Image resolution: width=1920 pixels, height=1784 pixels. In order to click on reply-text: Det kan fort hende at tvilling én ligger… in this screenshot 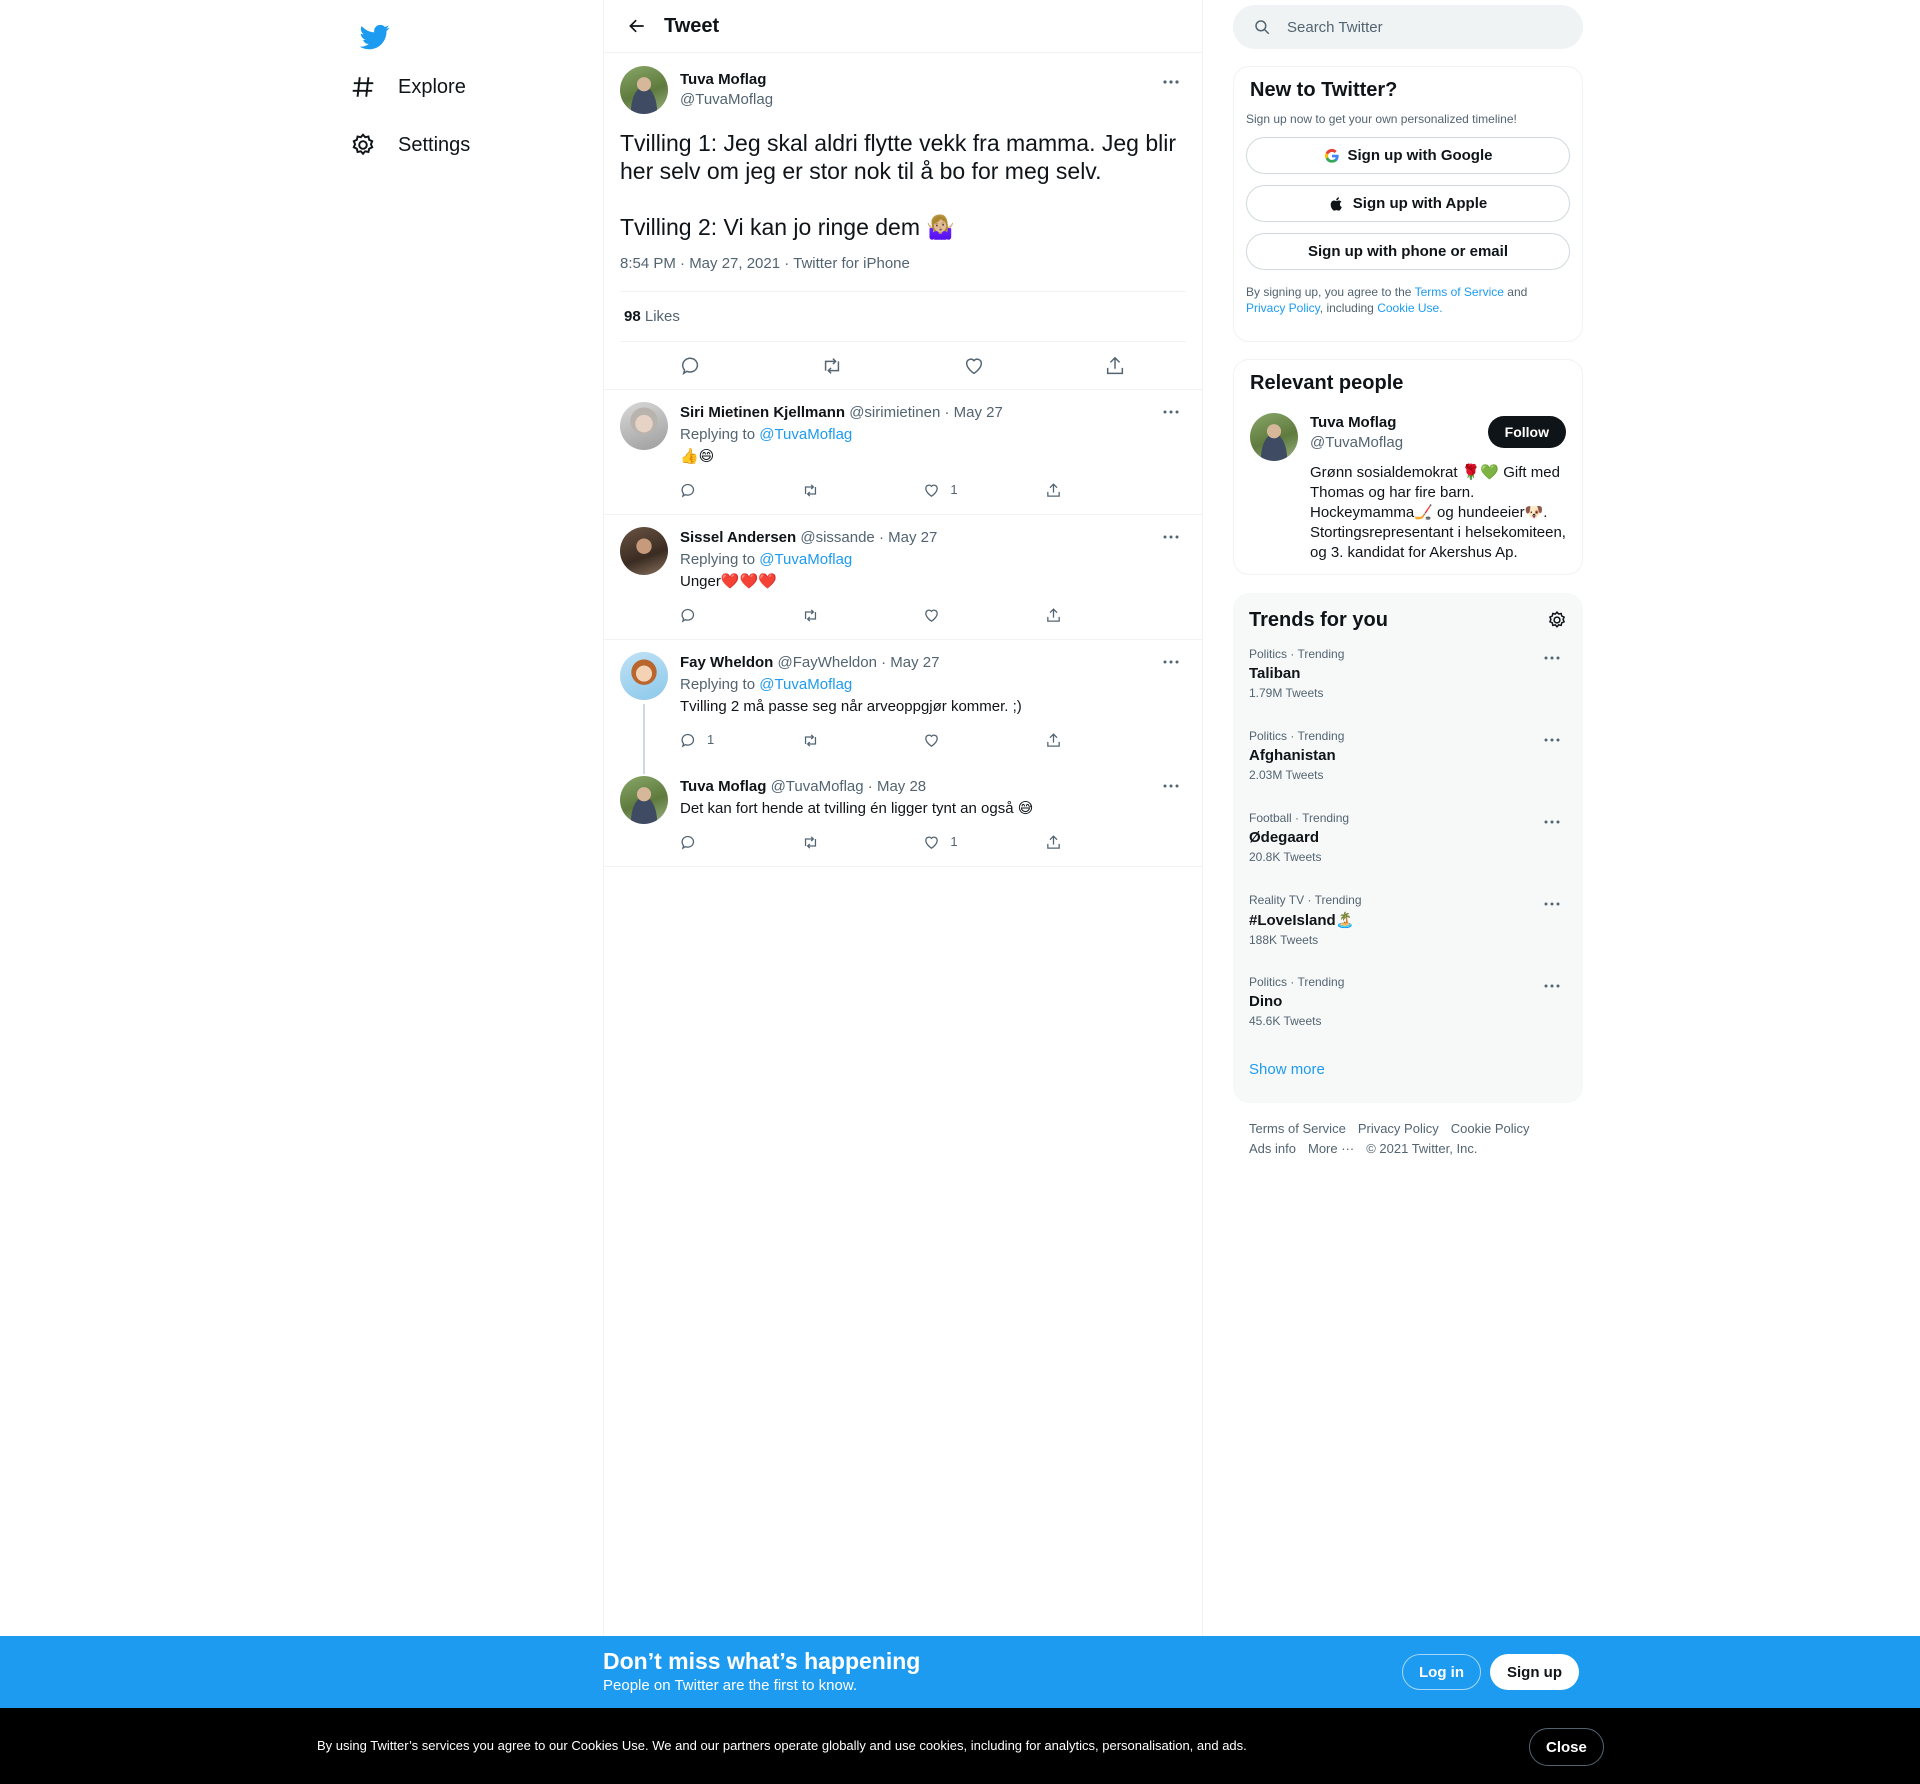, I will do `click(857, 808)`.